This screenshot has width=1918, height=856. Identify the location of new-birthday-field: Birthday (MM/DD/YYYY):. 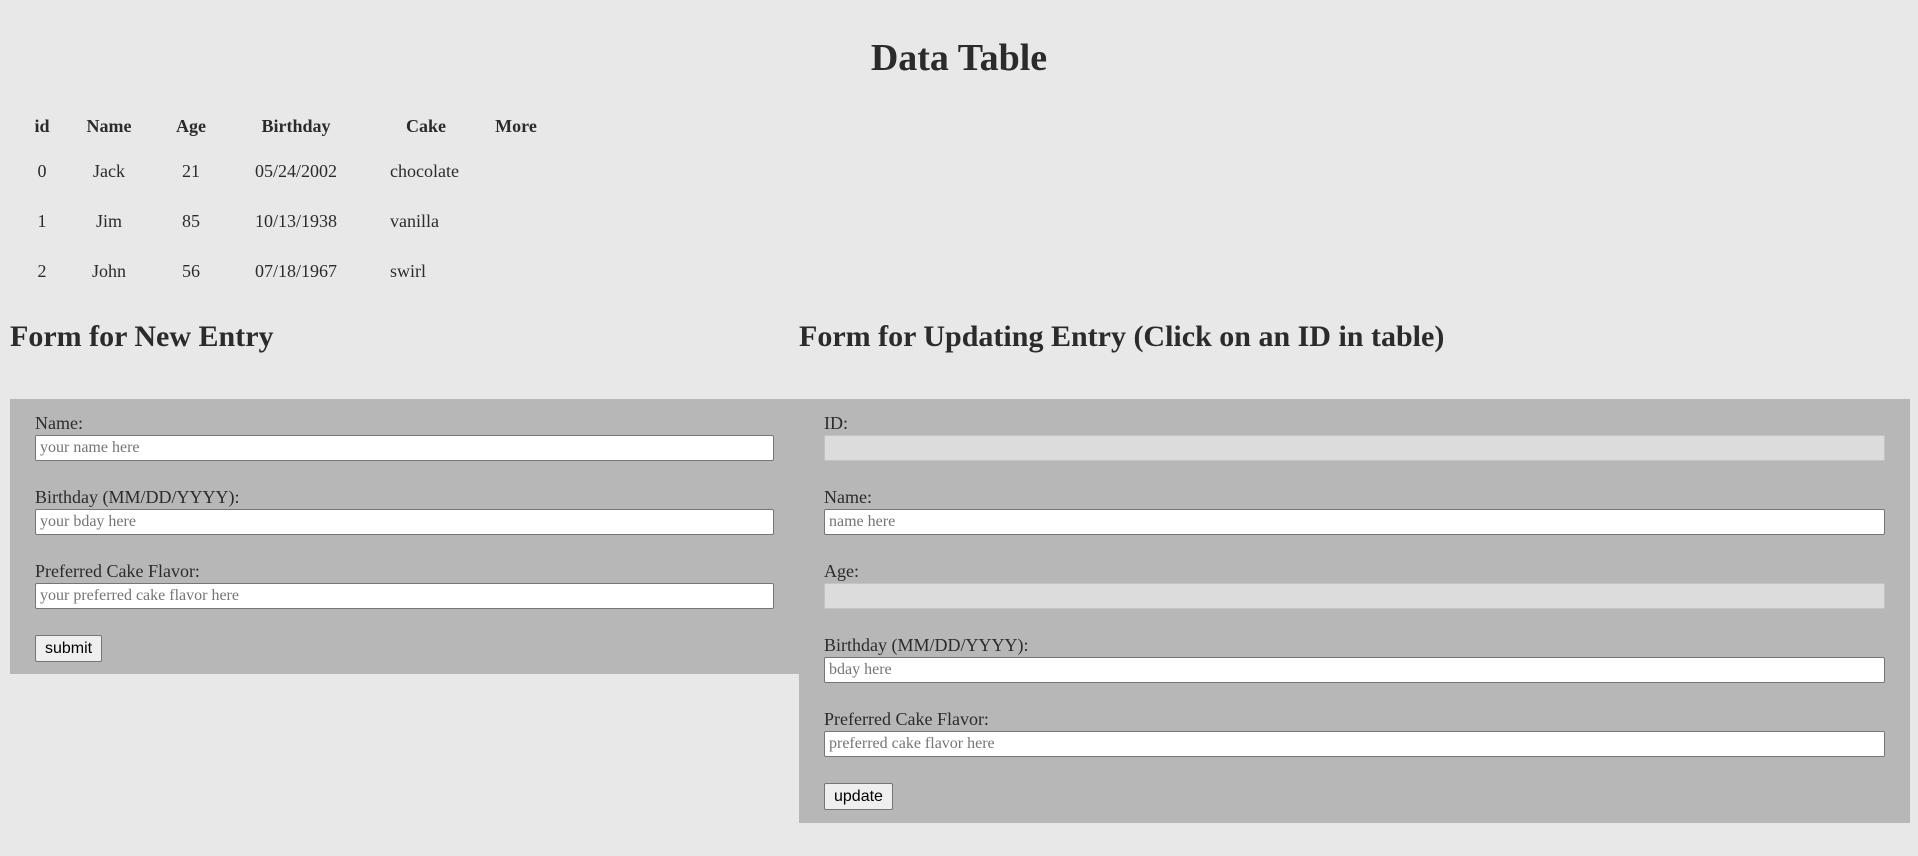
(404, 510).